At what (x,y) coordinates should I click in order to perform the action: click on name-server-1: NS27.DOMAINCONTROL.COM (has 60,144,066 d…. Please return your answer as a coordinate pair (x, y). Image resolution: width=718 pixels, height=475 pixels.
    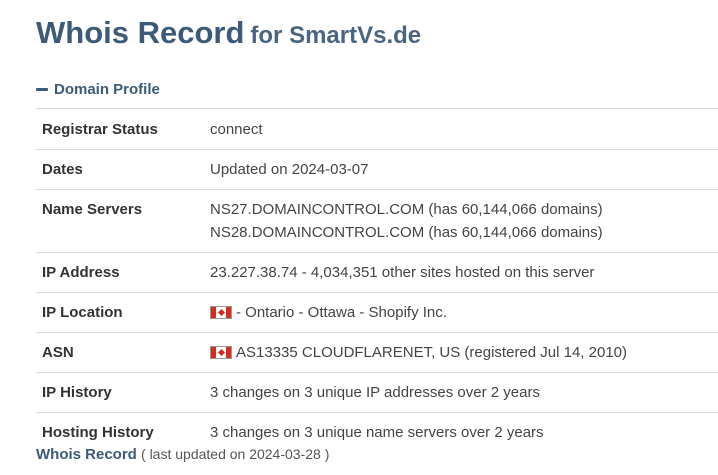
    Looking at the image, I should click on (406, 209).